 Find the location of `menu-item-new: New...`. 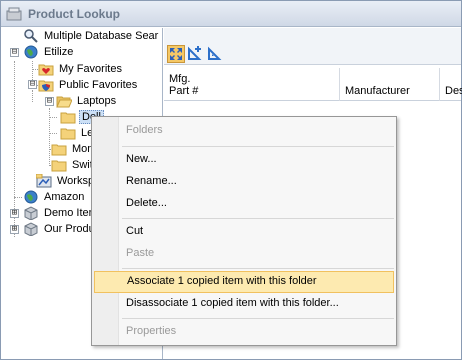

menu-item-new: New... is located at coordinates (244, 160).